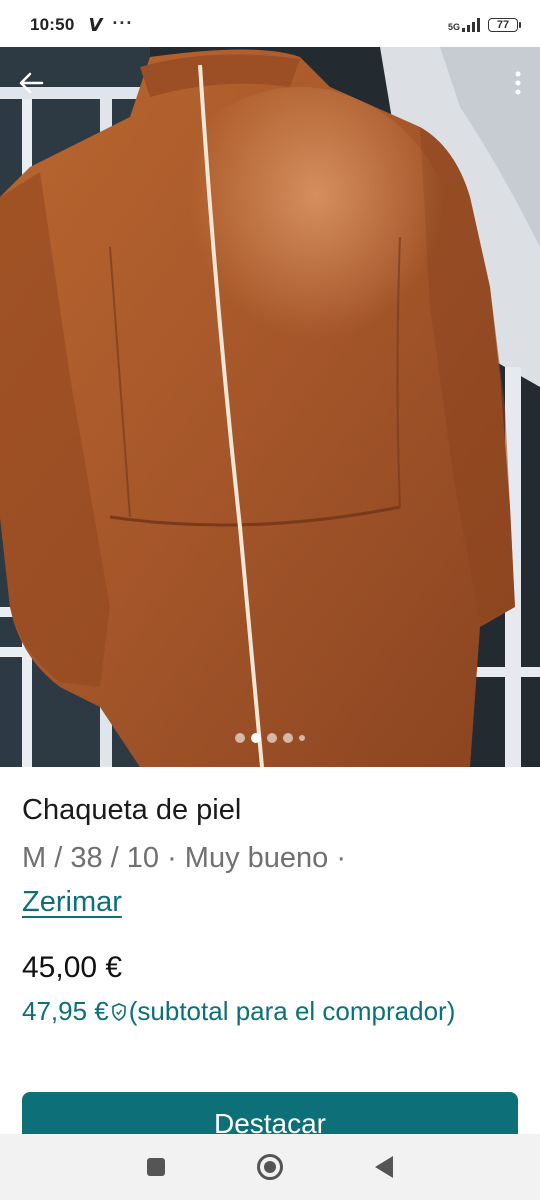 The width and height of the screenshot is (540, 1200). I want to click on status-time: 10:50, so click(52, 24).